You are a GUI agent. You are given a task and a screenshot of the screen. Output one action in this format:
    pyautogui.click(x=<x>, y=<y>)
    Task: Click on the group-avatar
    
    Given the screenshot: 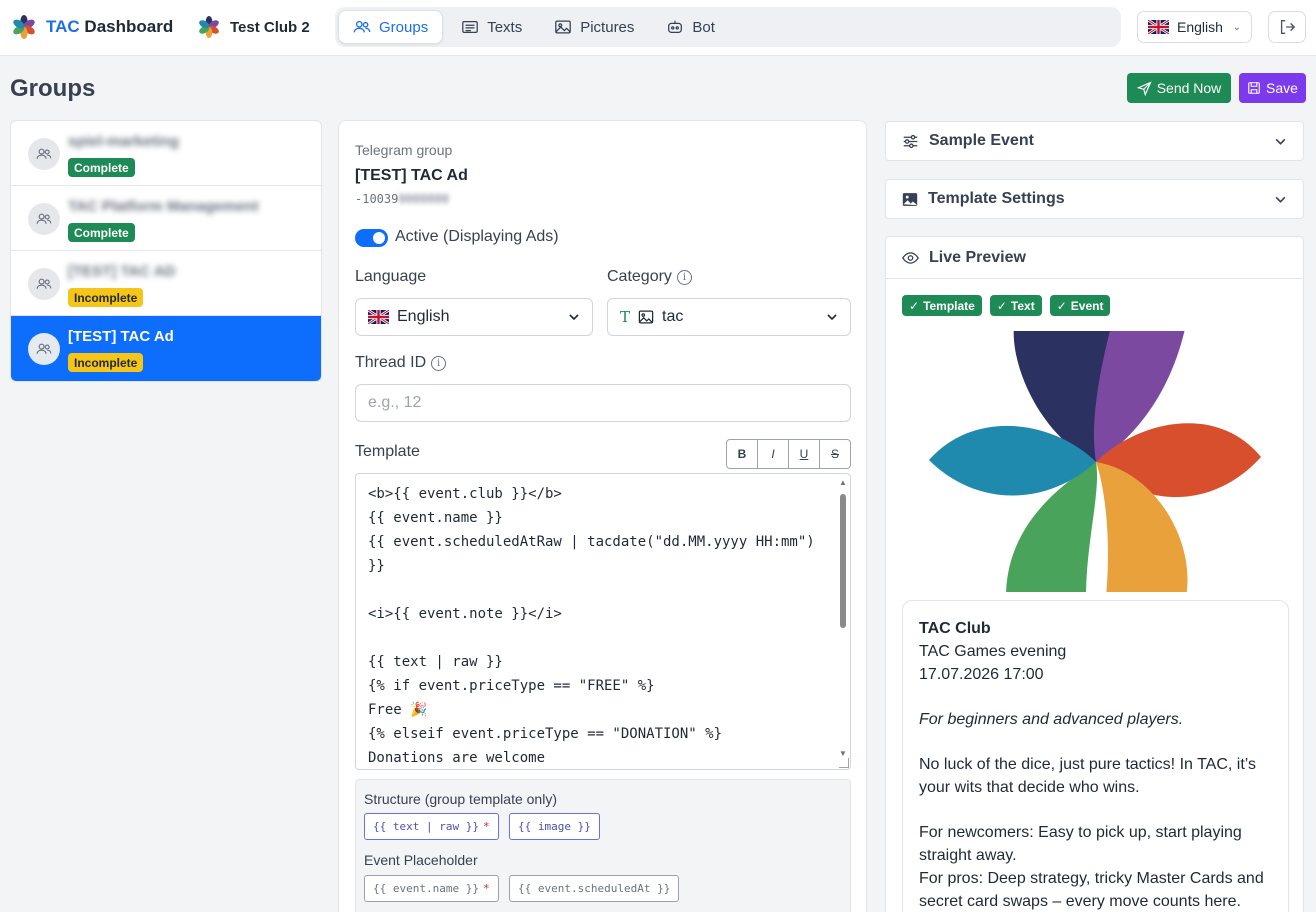 What is the action you would take?
    pyautogui.click(x=44, y=219)
    